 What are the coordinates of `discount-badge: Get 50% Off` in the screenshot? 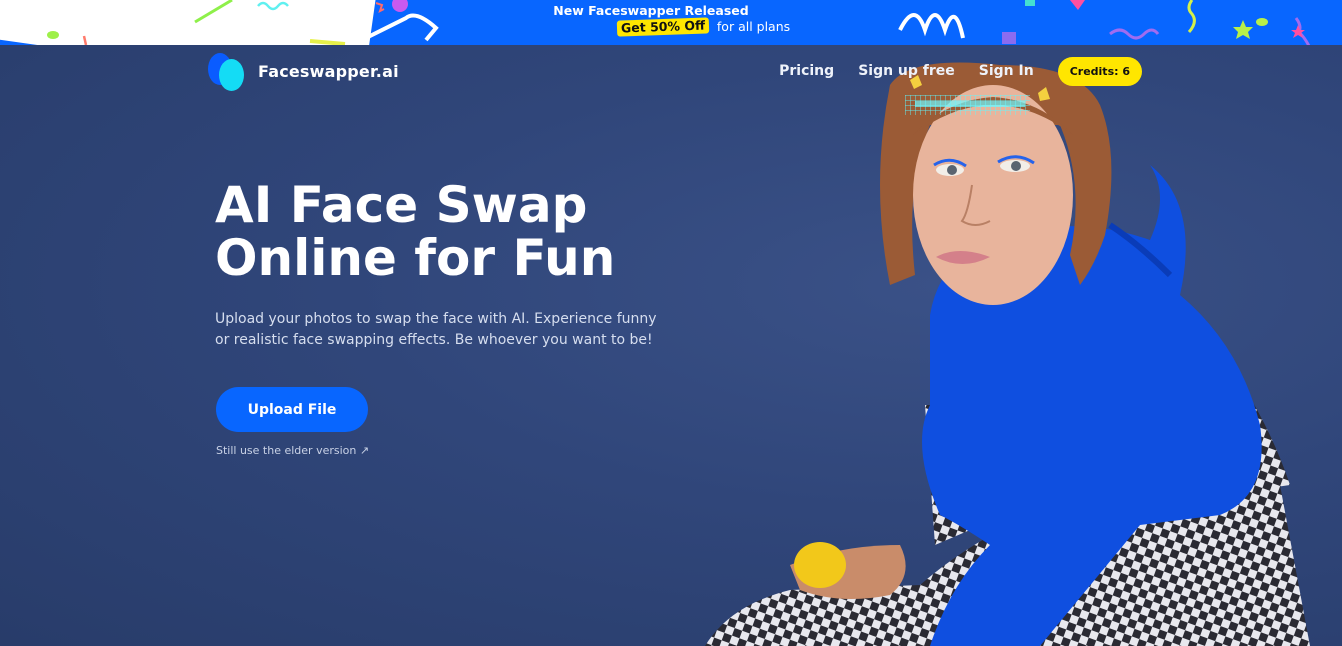 It's located at (663, 27).